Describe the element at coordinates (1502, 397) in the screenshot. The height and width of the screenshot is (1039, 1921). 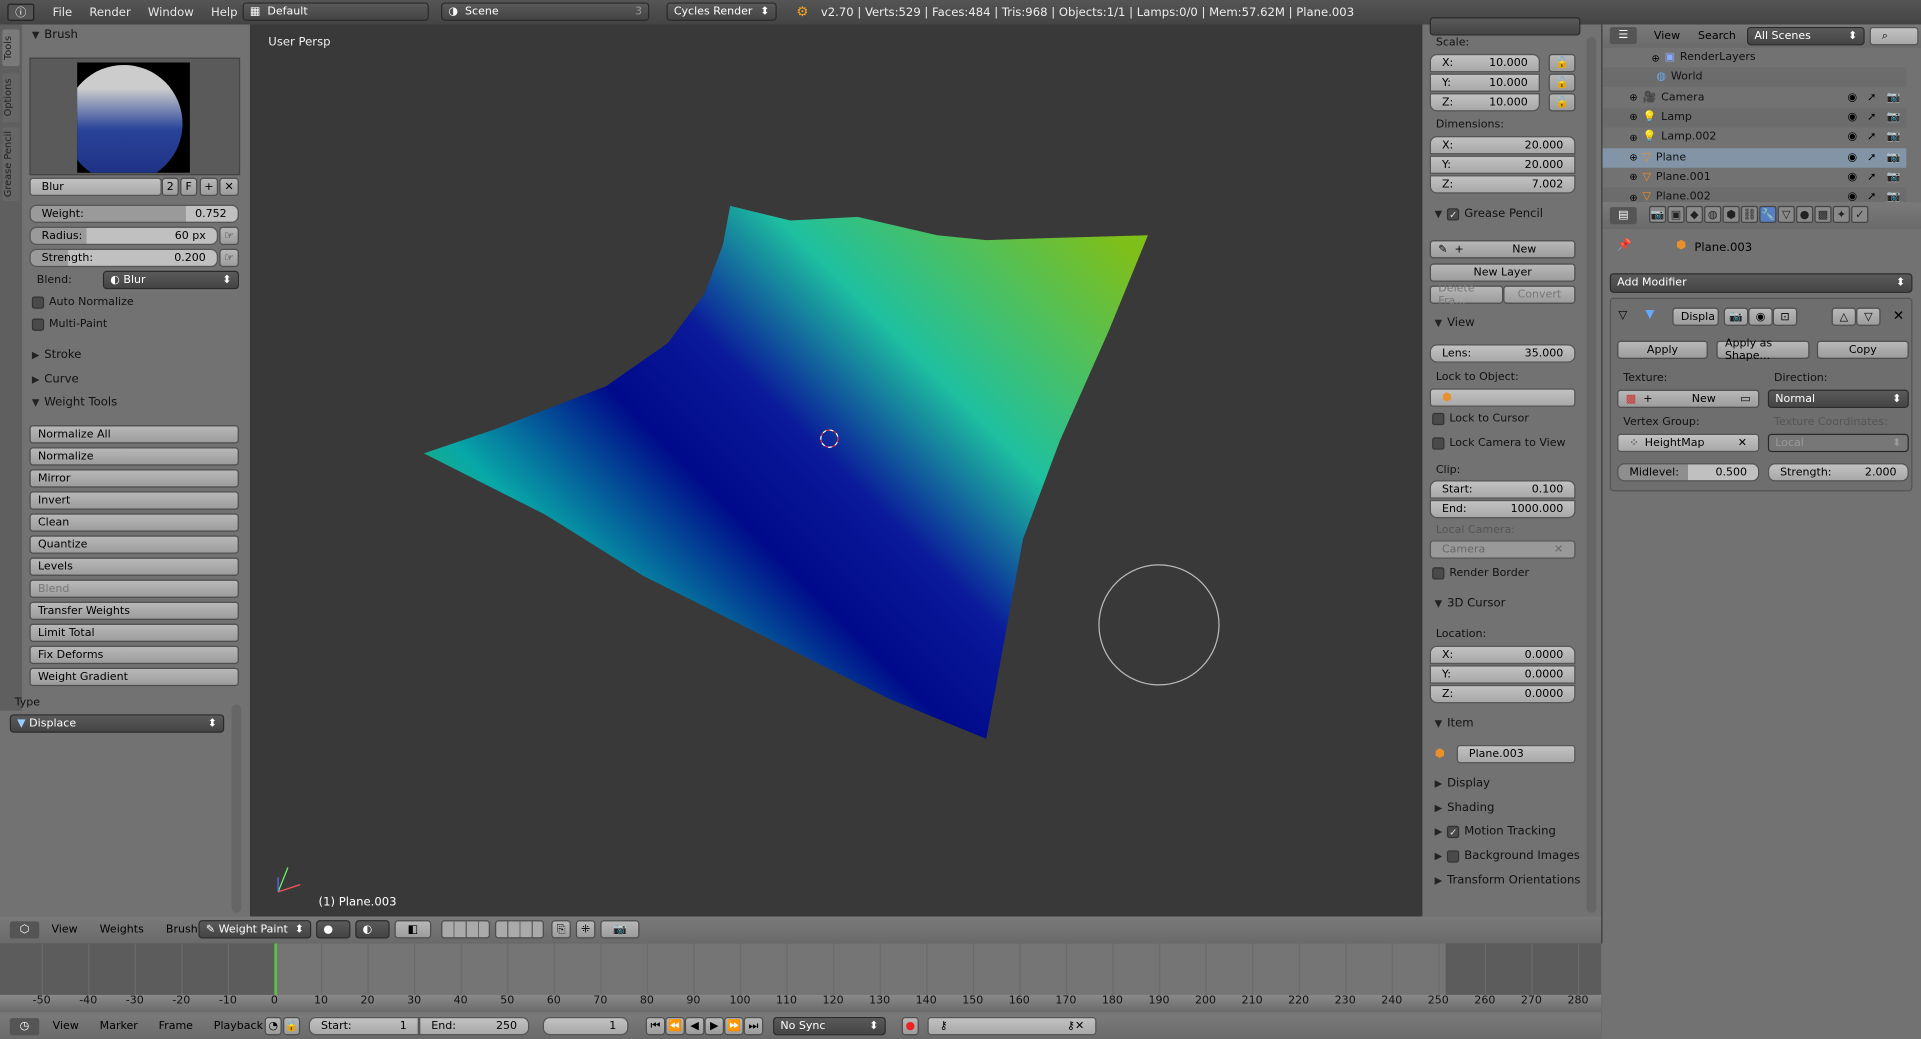
I see `lock-object-field: ⬢` at that location.